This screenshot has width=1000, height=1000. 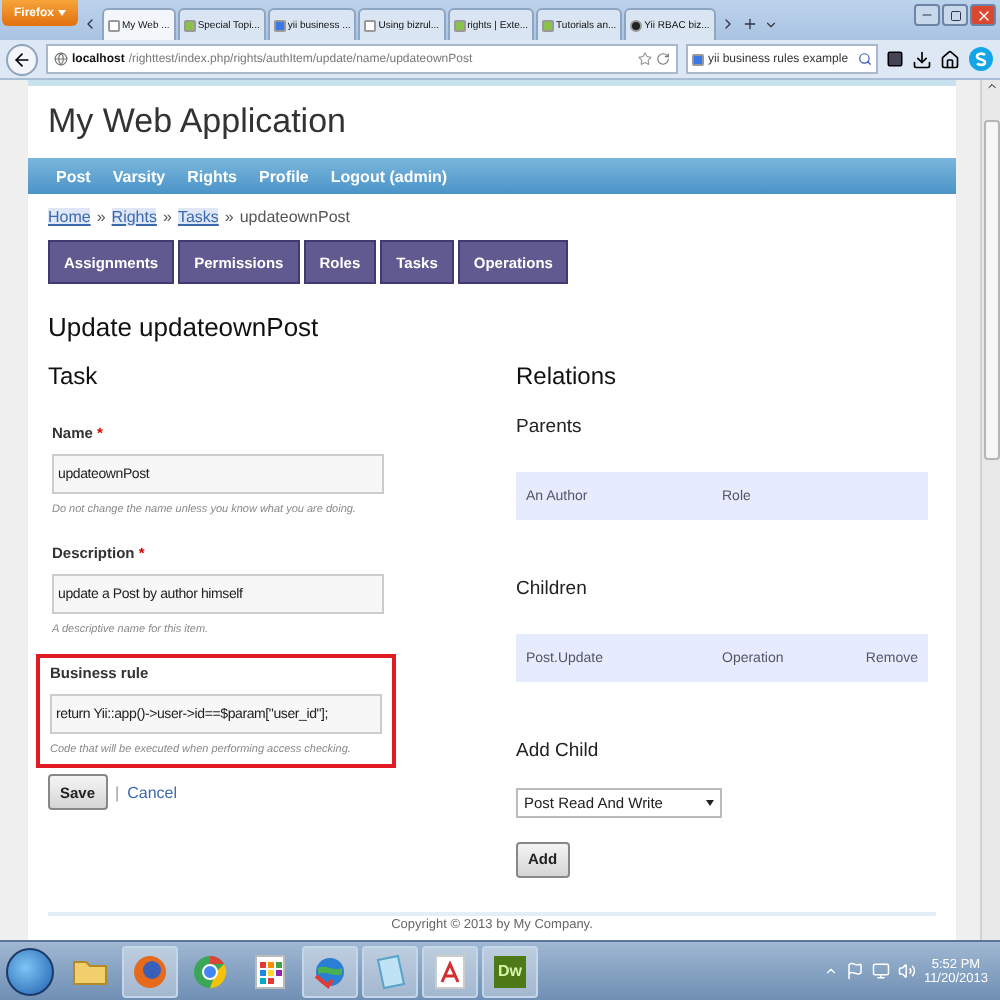 I want to click on breadcrumb-link: Tasks, so click(x=198, y=216).